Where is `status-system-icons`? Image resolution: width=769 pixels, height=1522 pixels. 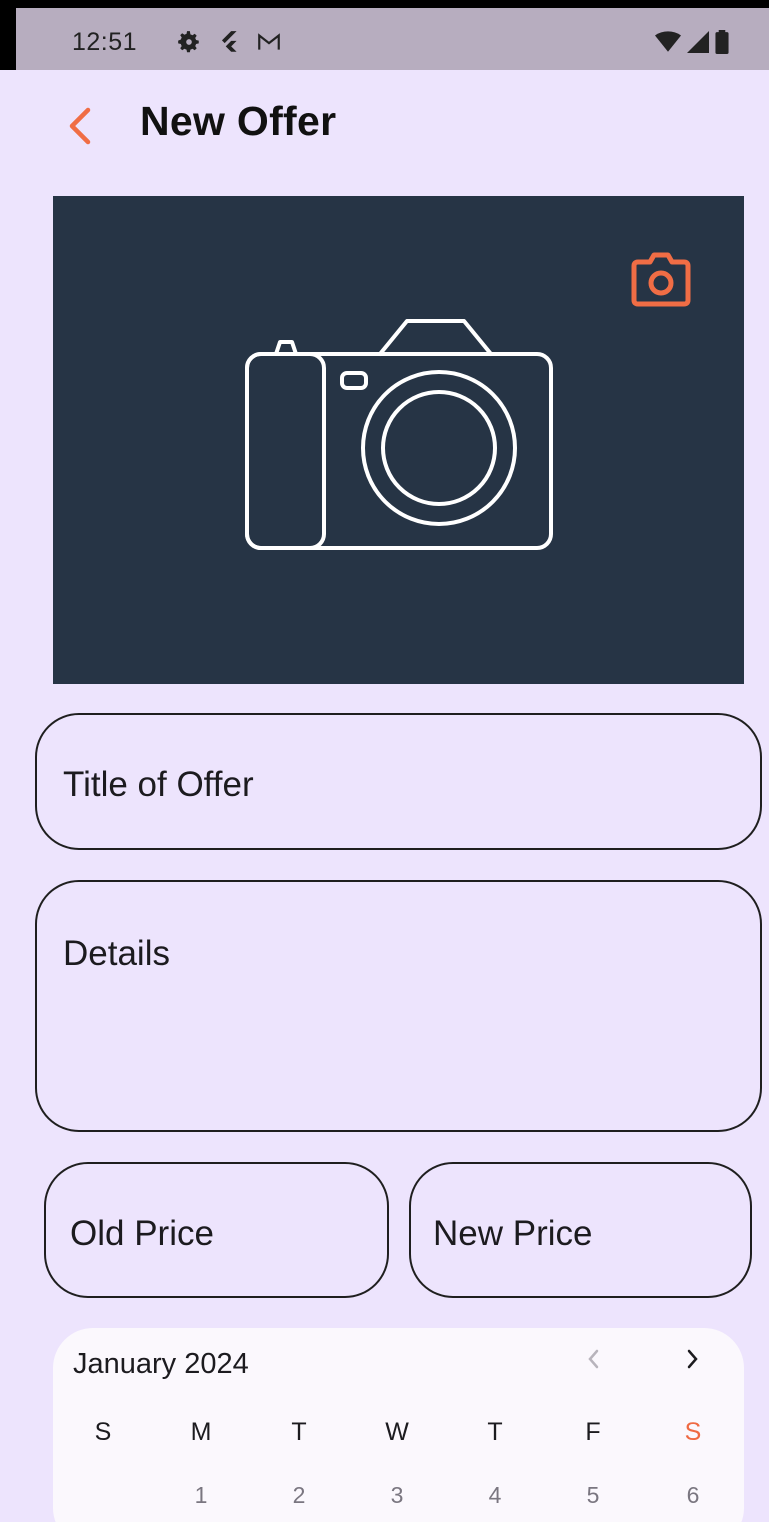
status-system-icons is located at coordinates (692, 42).